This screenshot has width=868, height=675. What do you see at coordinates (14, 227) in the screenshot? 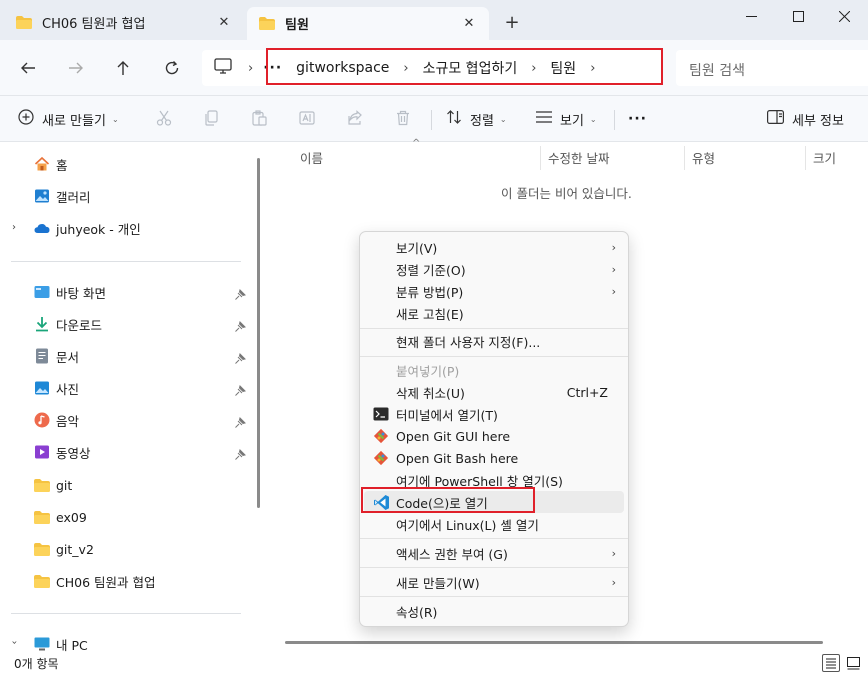
I see `chevron-right-icon: ›` at bounding box center [14, 227].